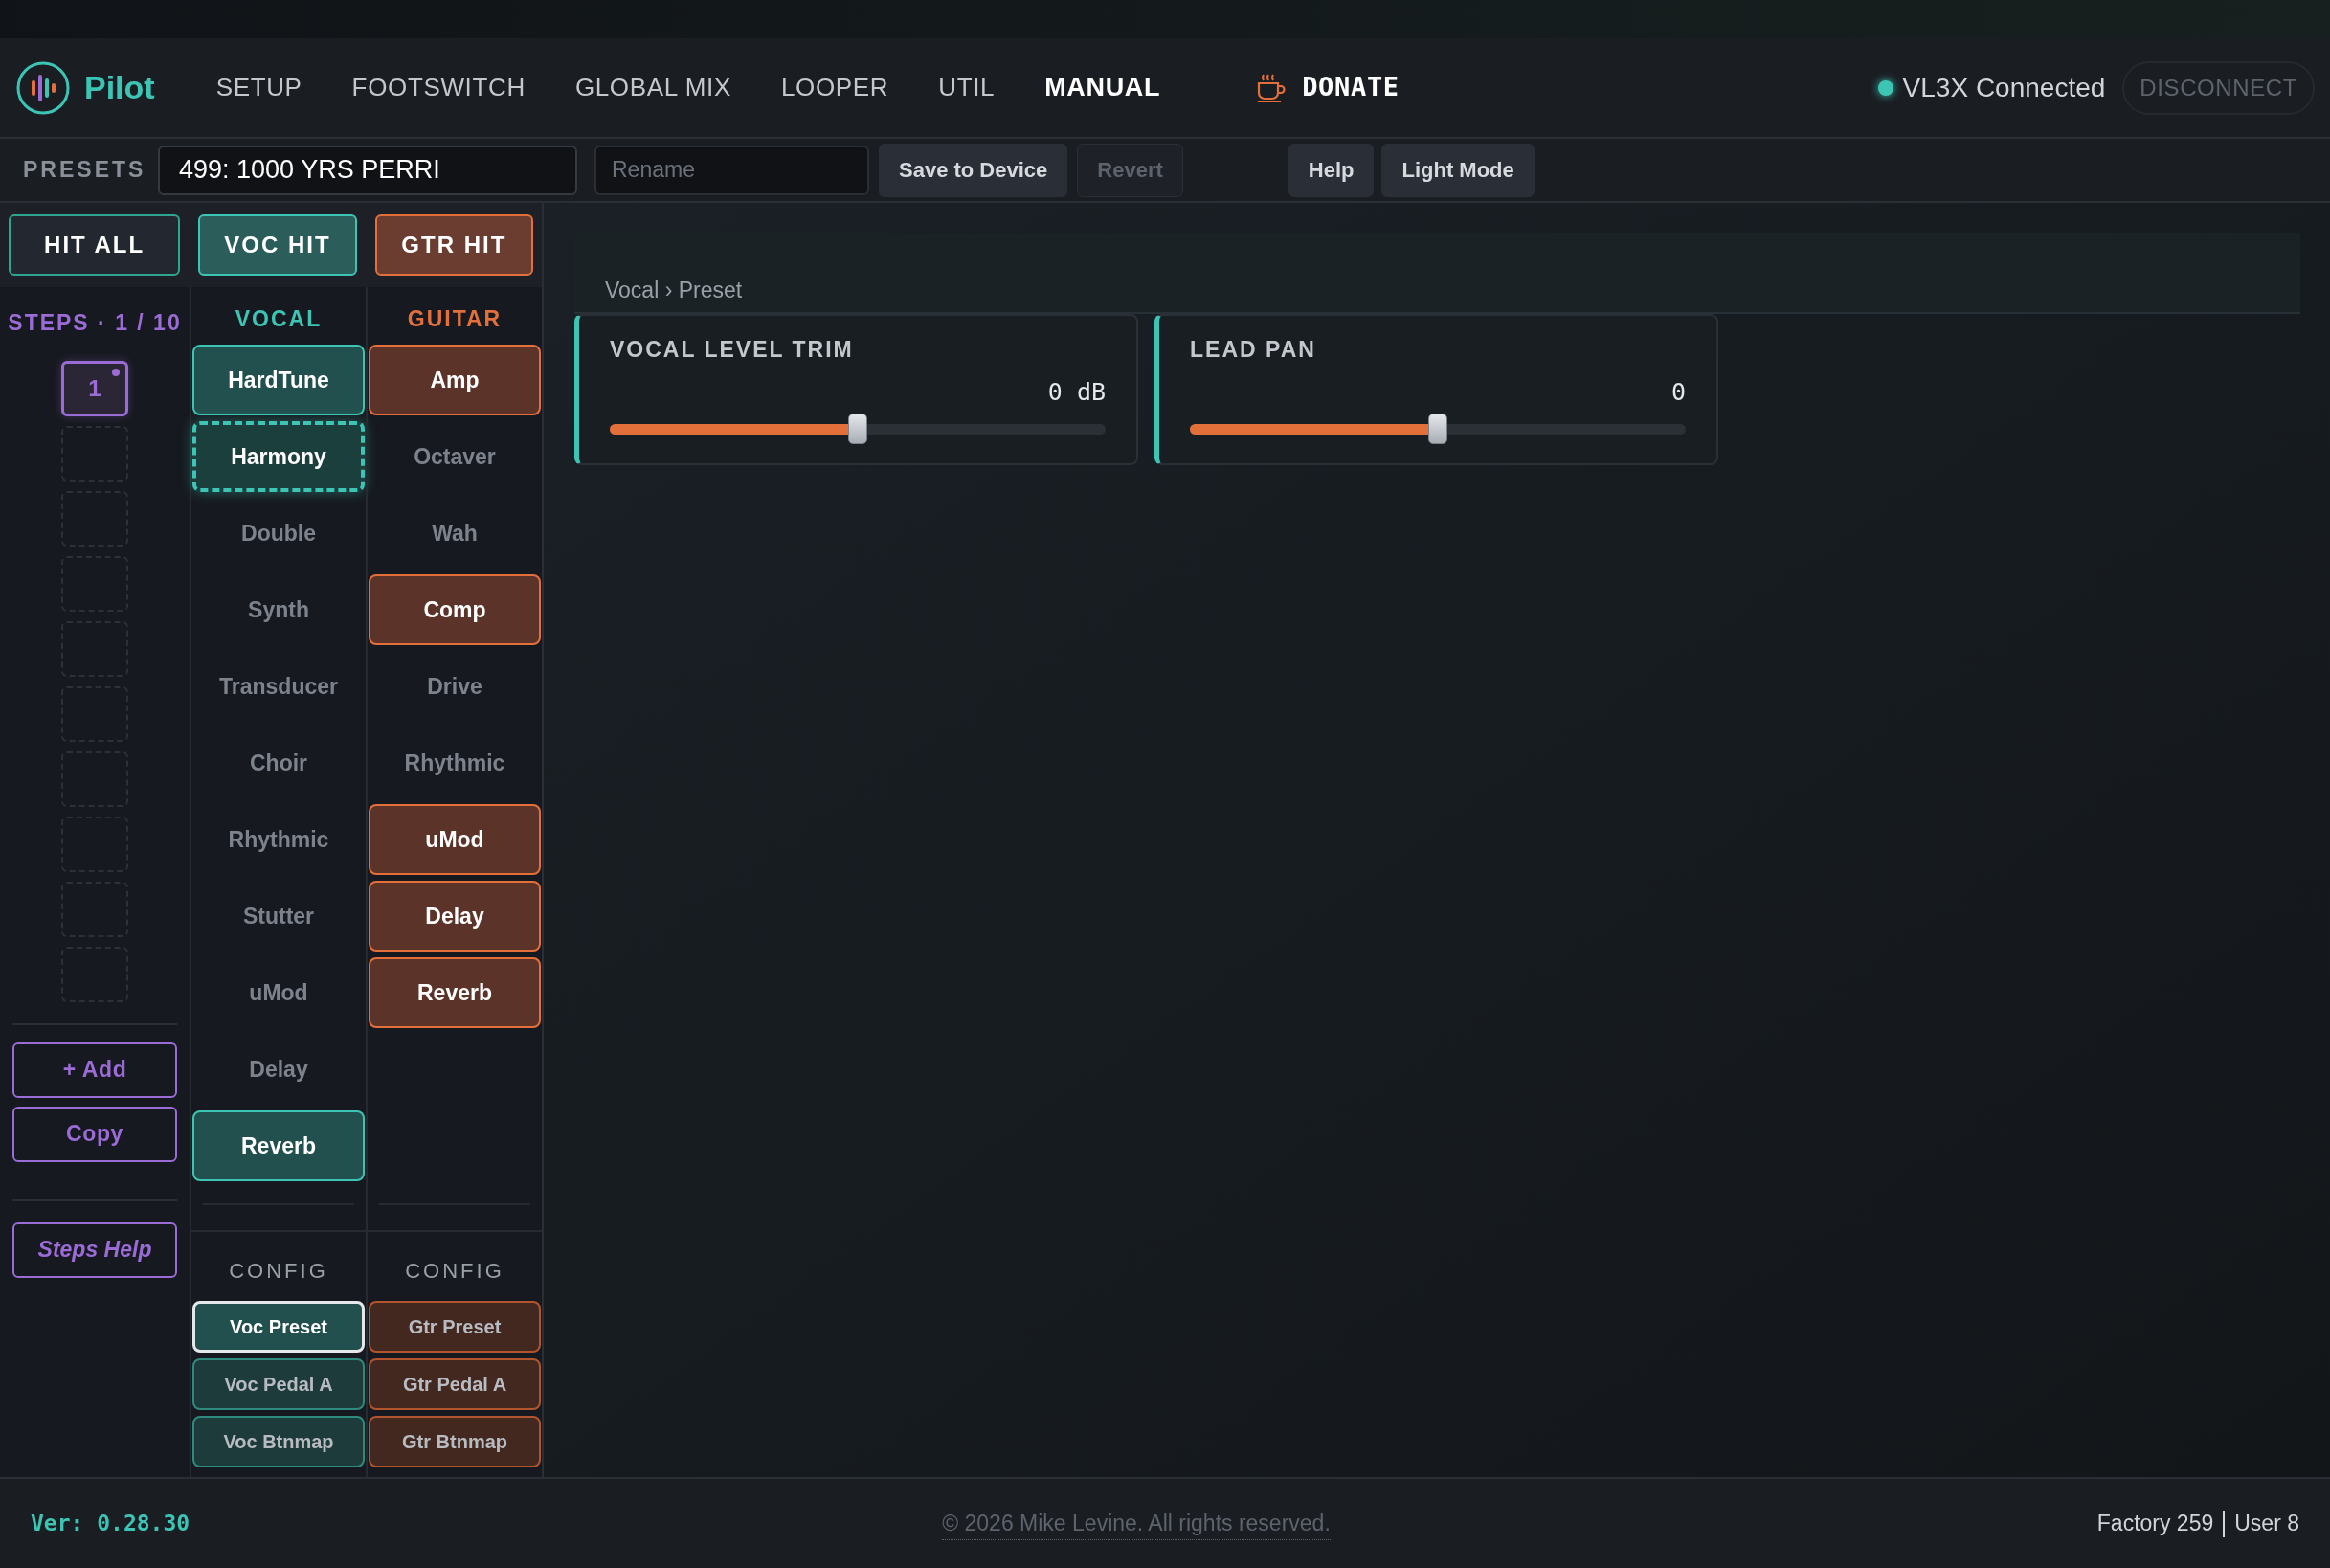  I want to click on effect-button: Choir, so click(279, 763).